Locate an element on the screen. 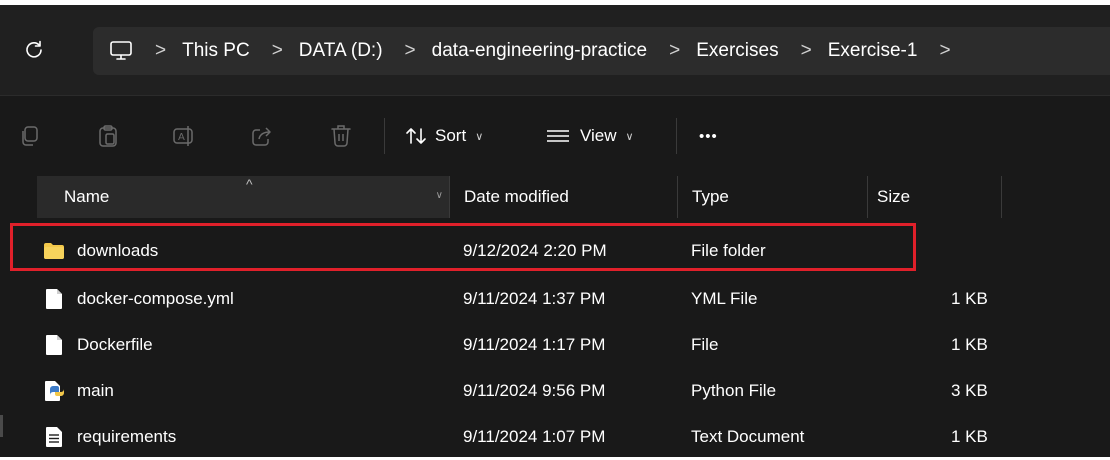 The height and width of the screenshot is (460, 1110). file-type: File folder is located at coordinates (728, 250).